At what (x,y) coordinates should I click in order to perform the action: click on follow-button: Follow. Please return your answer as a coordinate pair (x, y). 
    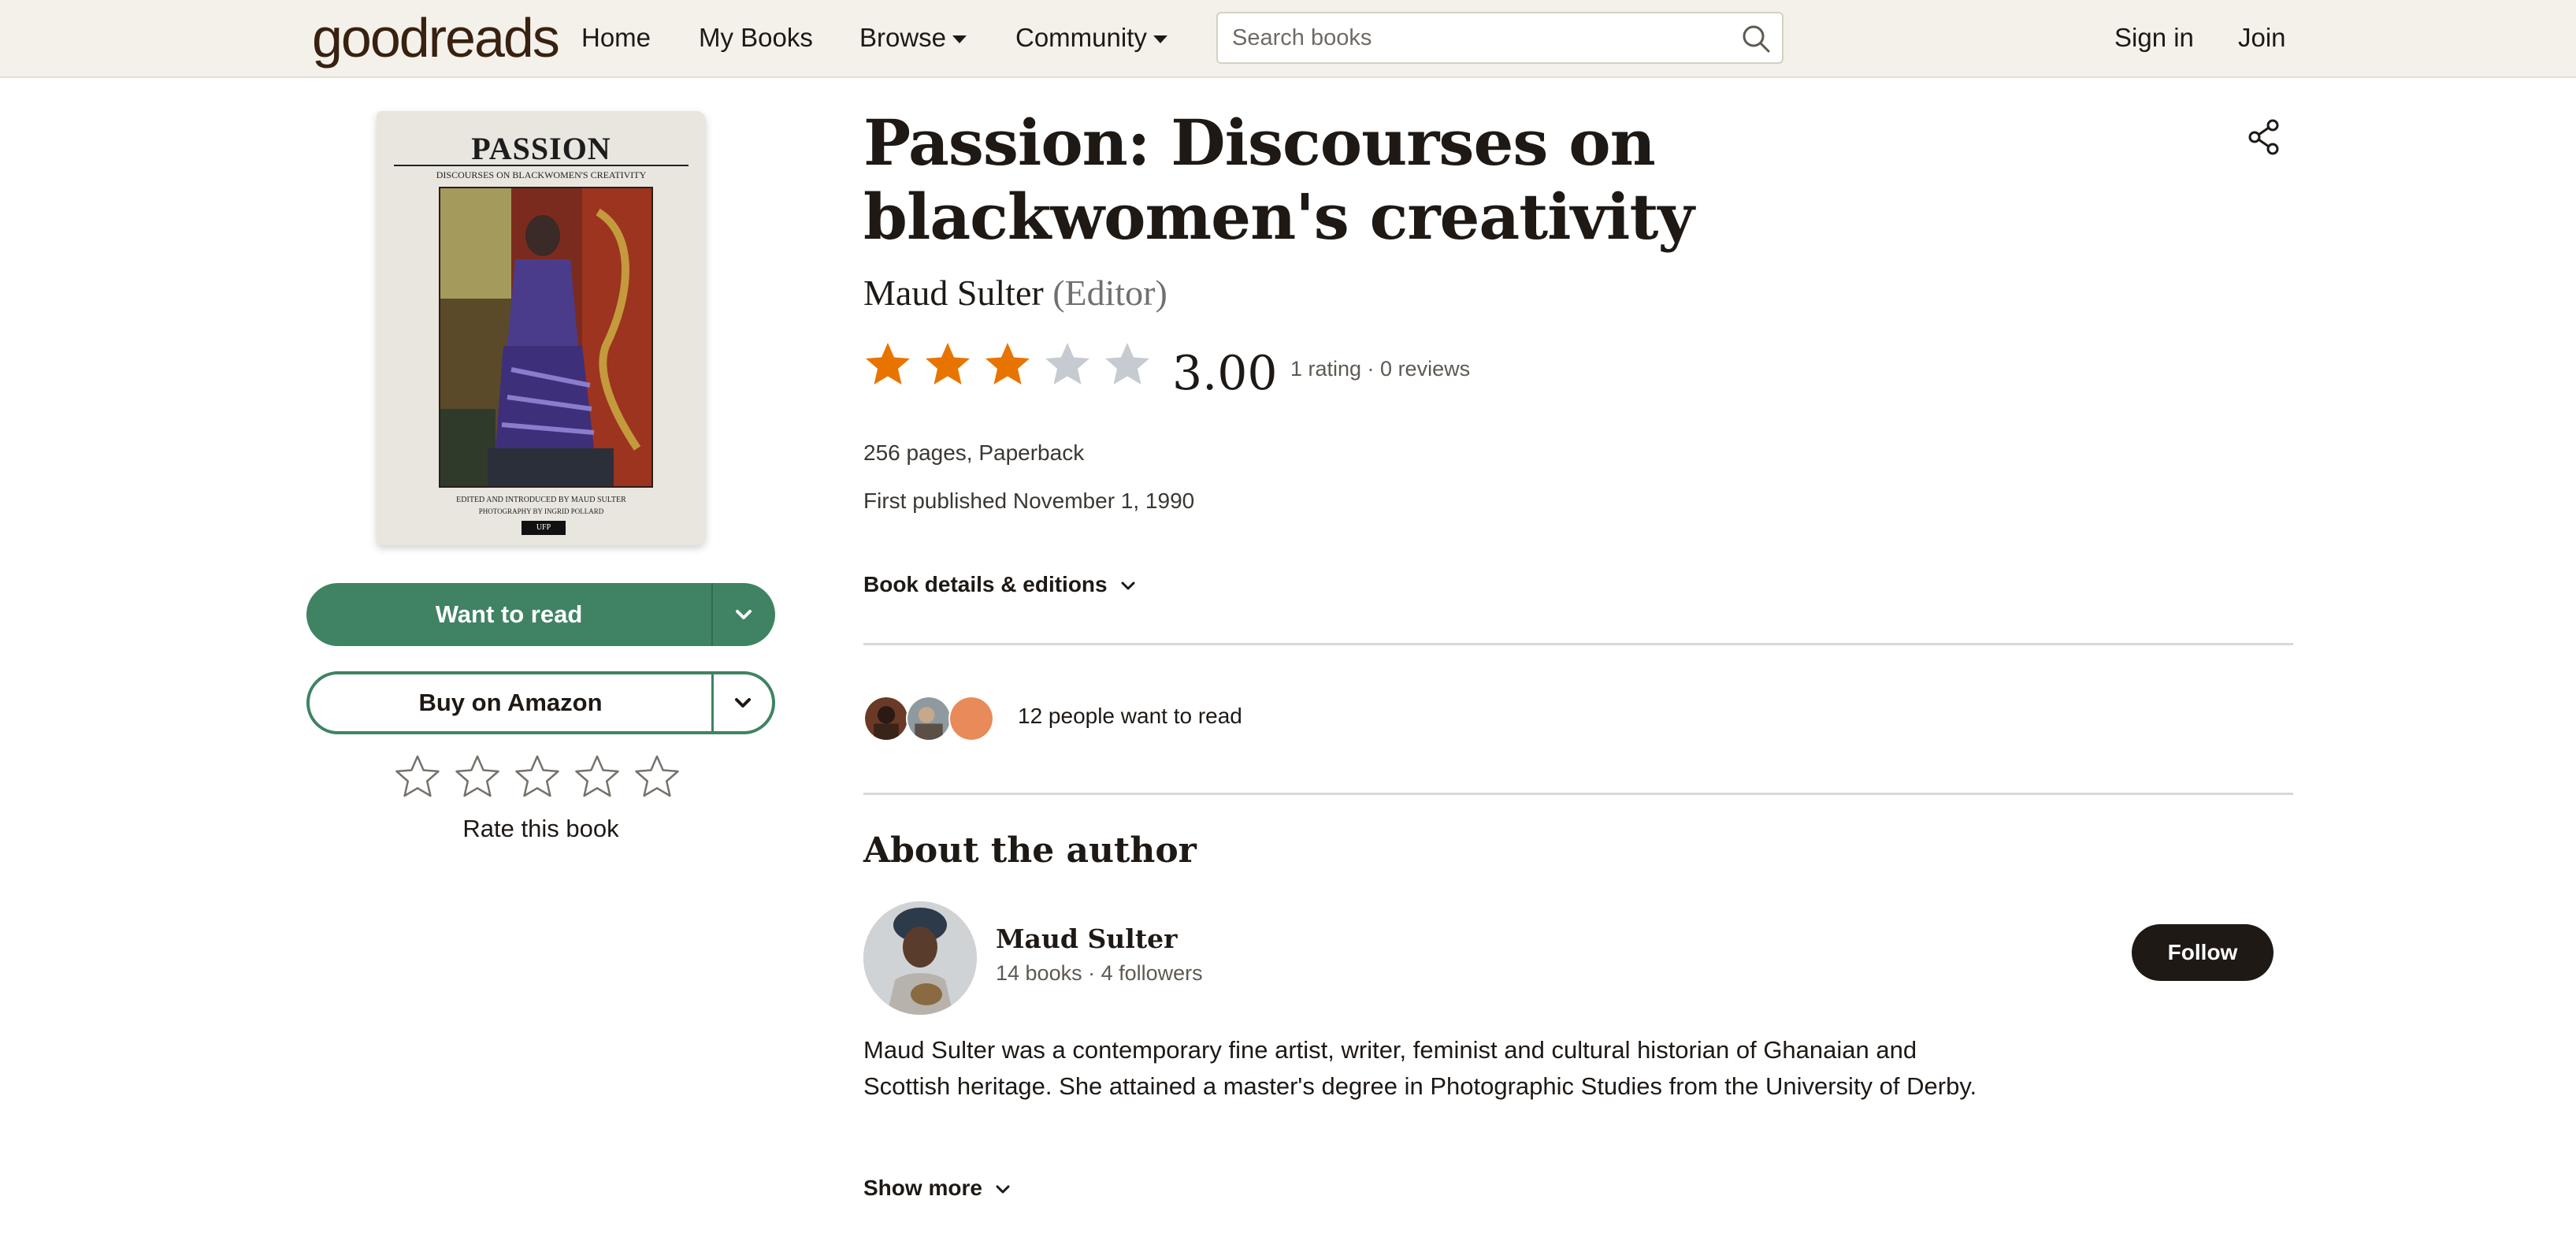
    Looking at the image, I should click on (2202, 953).